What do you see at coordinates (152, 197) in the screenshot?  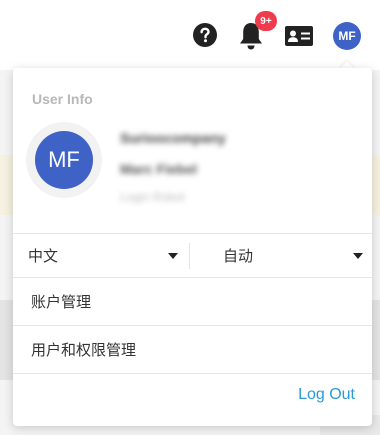 I see `user-role: Login Robot` at bounding box center [152, 197].